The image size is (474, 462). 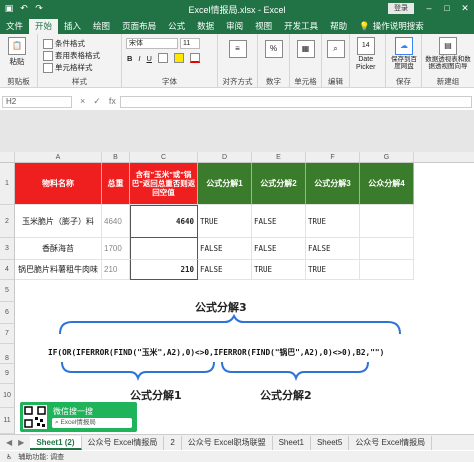 I want to click on status-bar: ♿ 辅助功能: 调查, so click(x=237, y=456).